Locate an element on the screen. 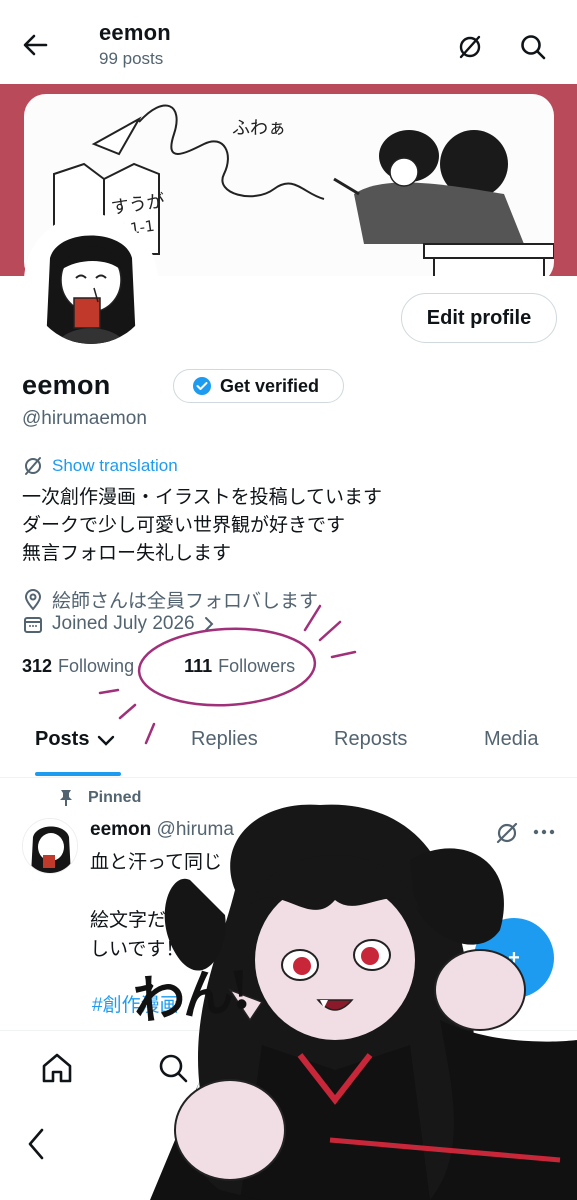 This screenshot has height=1200, width=577. search-icon is located at coordinates (533, 47).